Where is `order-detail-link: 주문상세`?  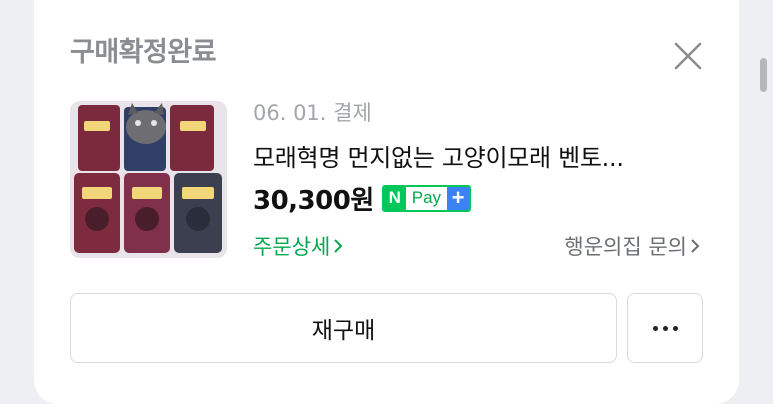
order-detail-link: 주문상세 is located at coordinates (298, 246).